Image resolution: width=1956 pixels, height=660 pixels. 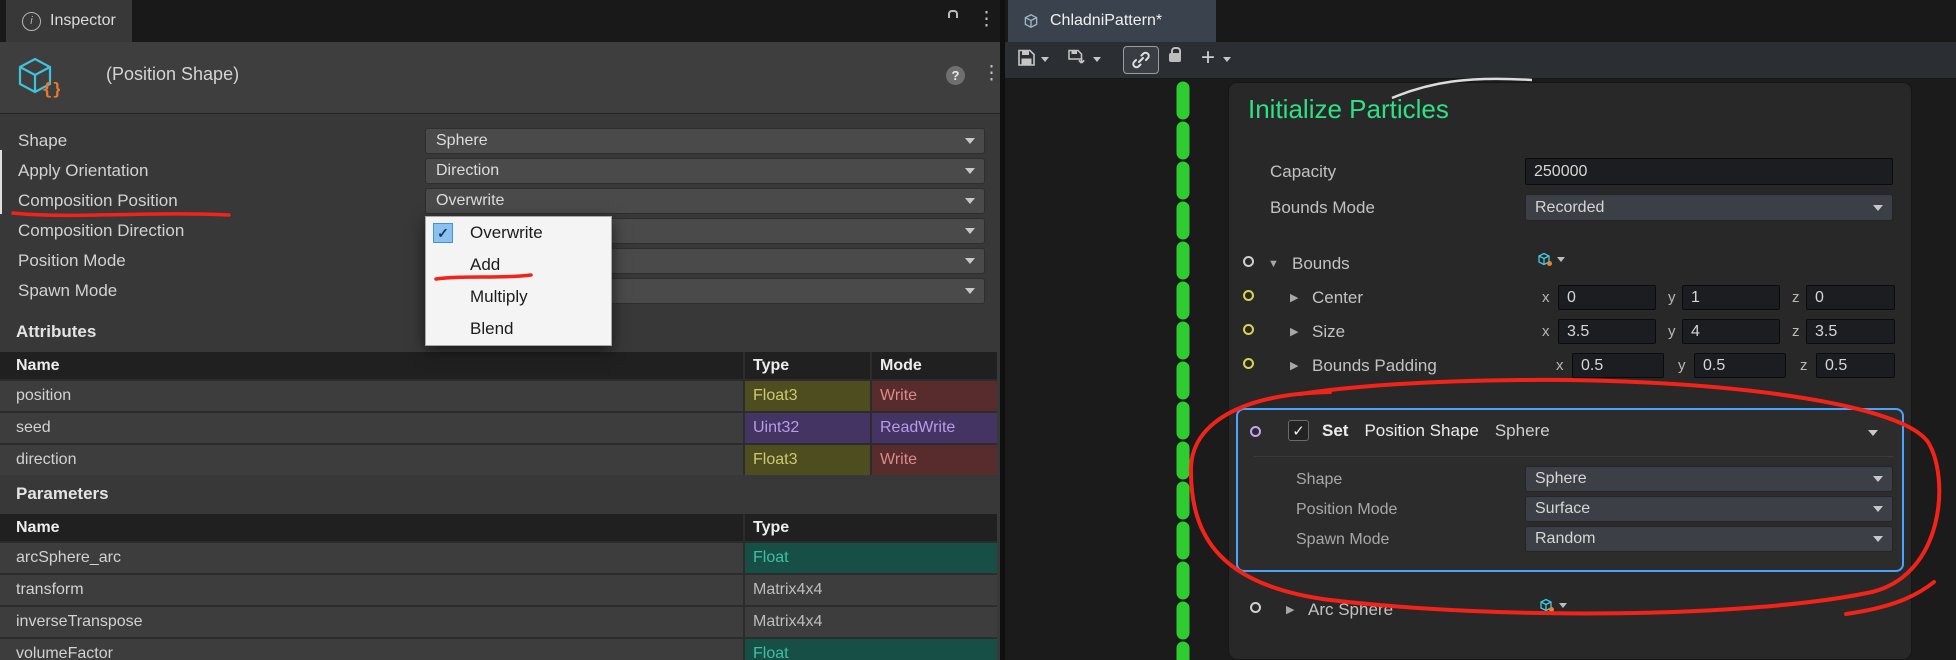 What do you see at coordinates (1850, 331) in the screenshot?
I see `size-z-input: 3.5` at bounding box center [1850, 331].